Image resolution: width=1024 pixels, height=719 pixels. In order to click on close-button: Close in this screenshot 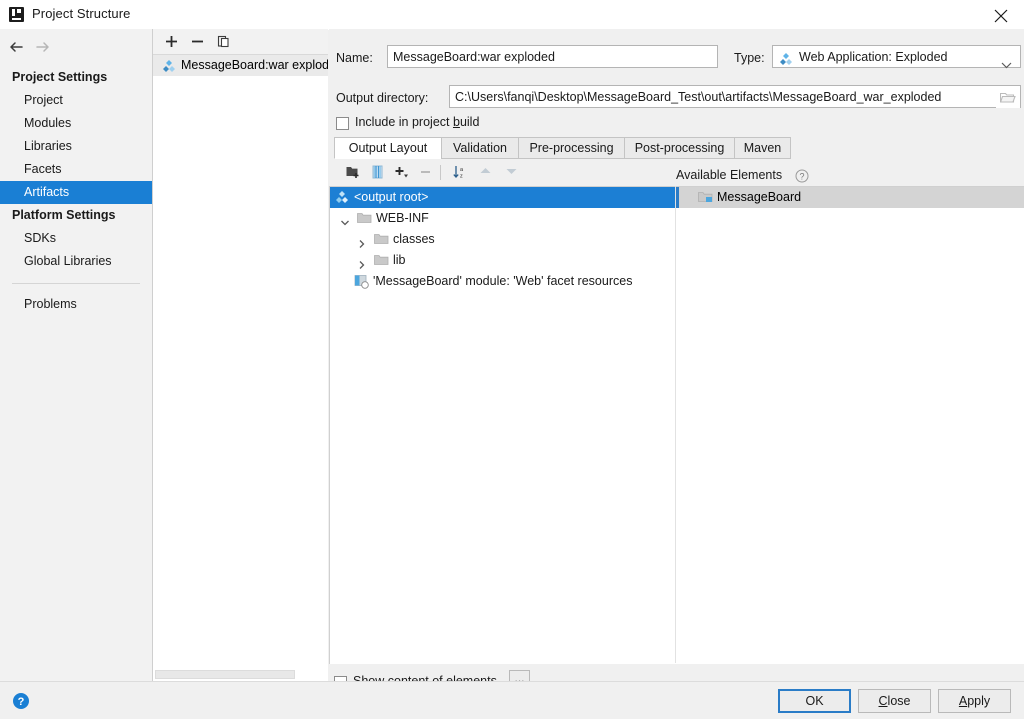, I will do `click(894, 701)`.